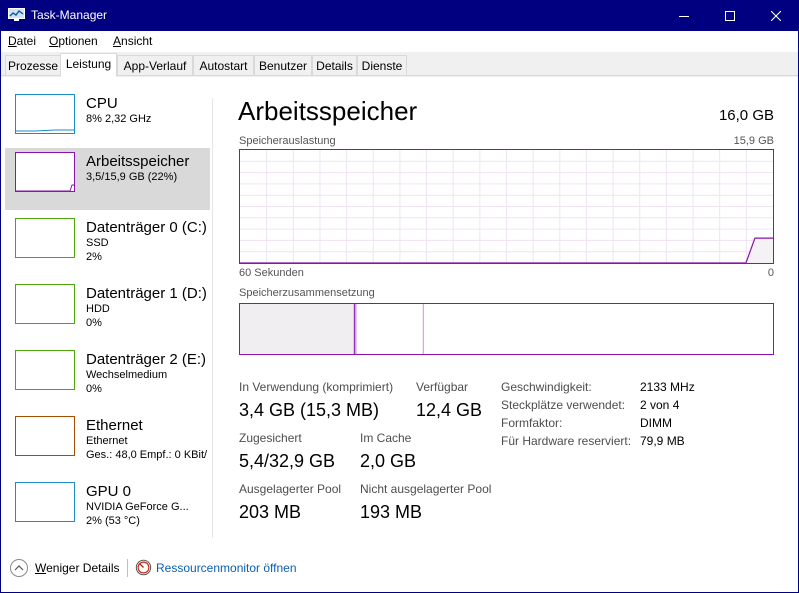 This screenshot has width=799, height=593. I want to click on stat-paged-pool-label: Ausgelagerter Pool, so click(290, 489).